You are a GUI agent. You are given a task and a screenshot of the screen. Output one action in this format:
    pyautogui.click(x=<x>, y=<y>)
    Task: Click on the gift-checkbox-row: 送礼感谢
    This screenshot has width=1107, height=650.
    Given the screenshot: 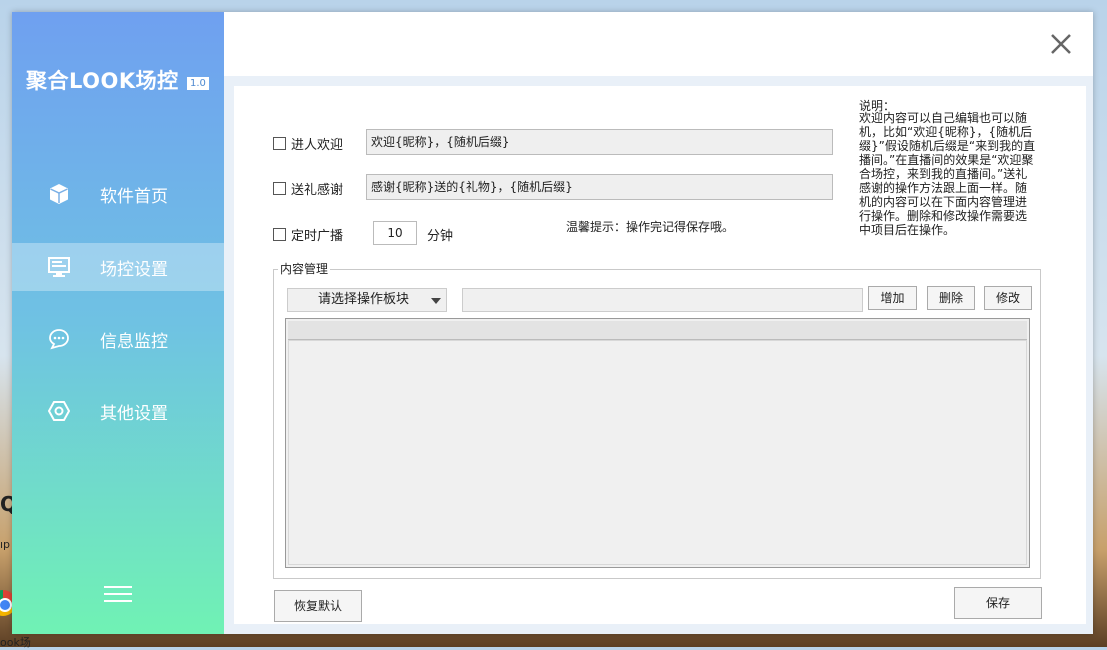 What is the action you would take?
    pyautogui.click(x=308, y=188)
    